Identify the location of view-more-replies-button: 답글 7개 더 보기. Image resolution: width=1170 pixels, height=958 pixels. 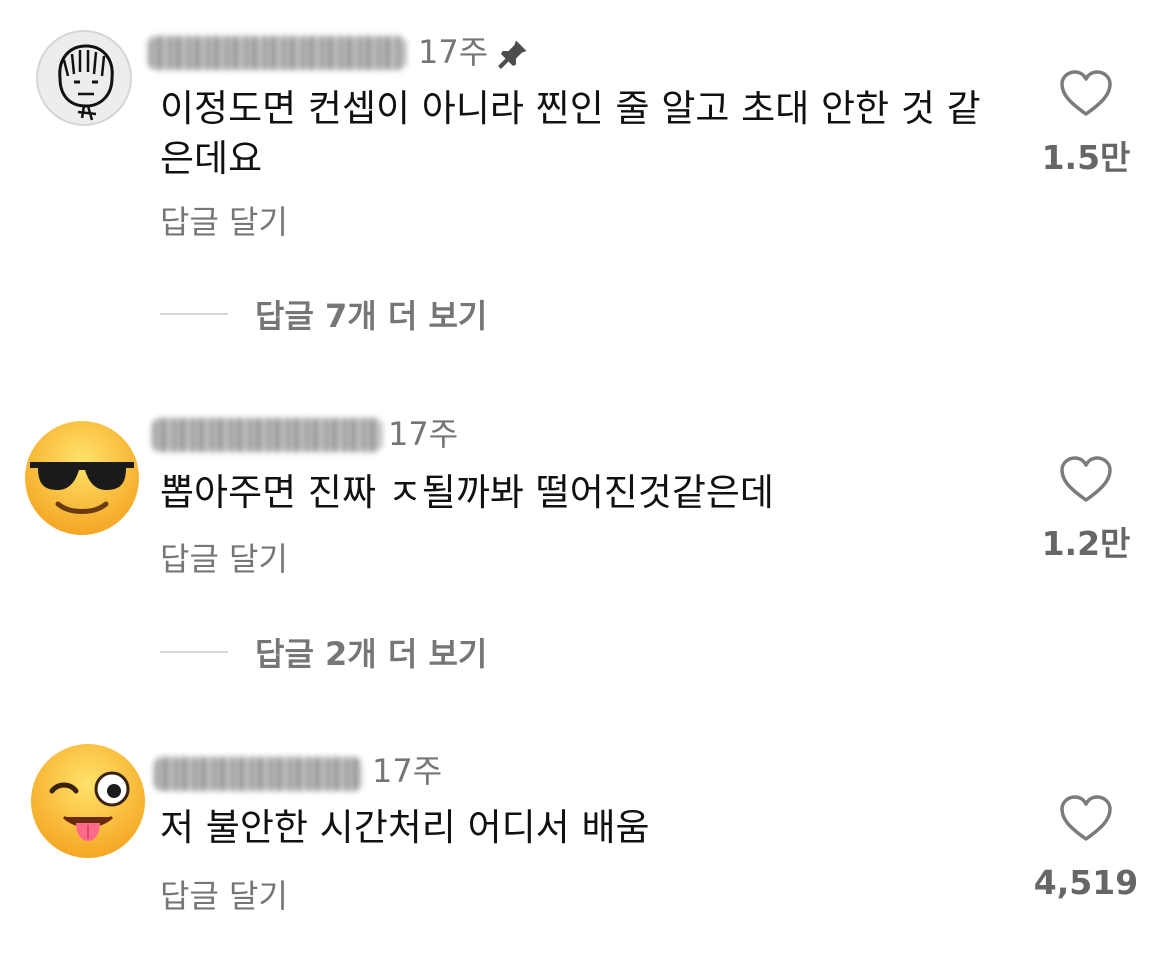
(324, 314).